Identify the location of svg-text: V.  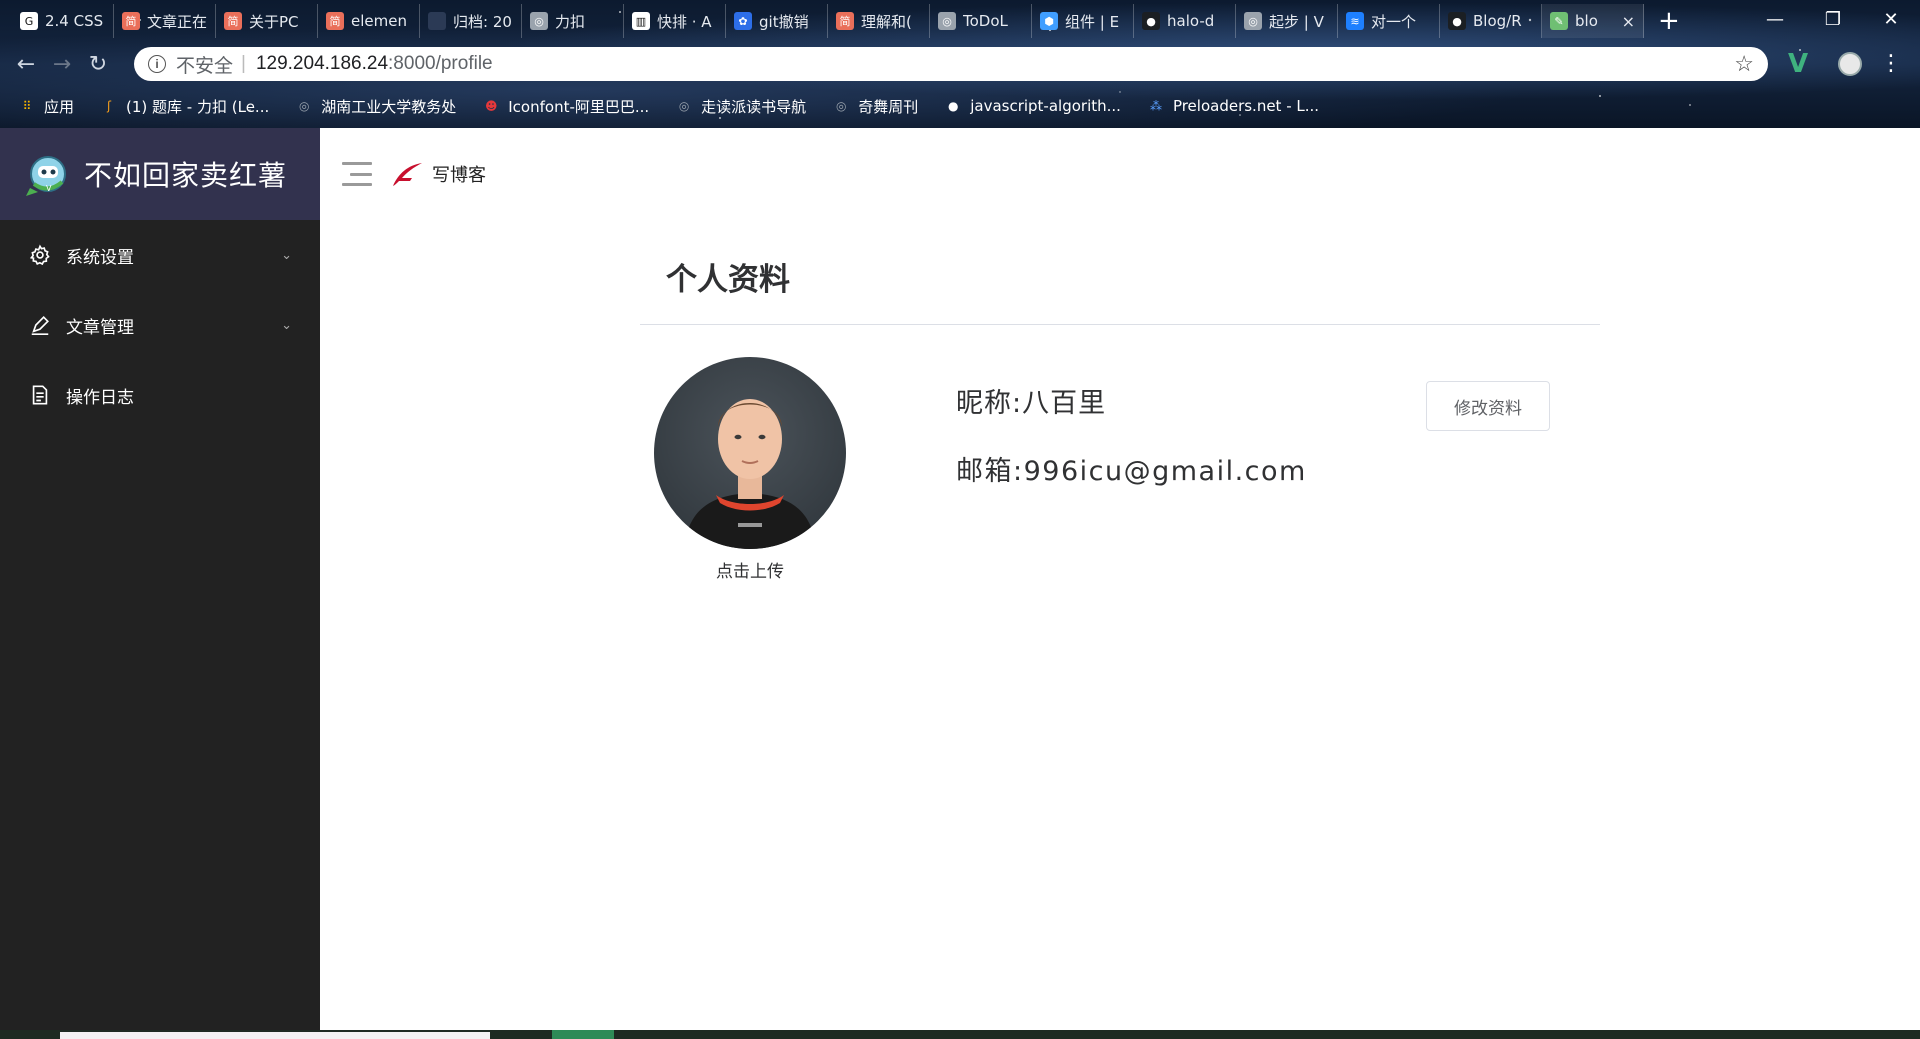
(49, 188).